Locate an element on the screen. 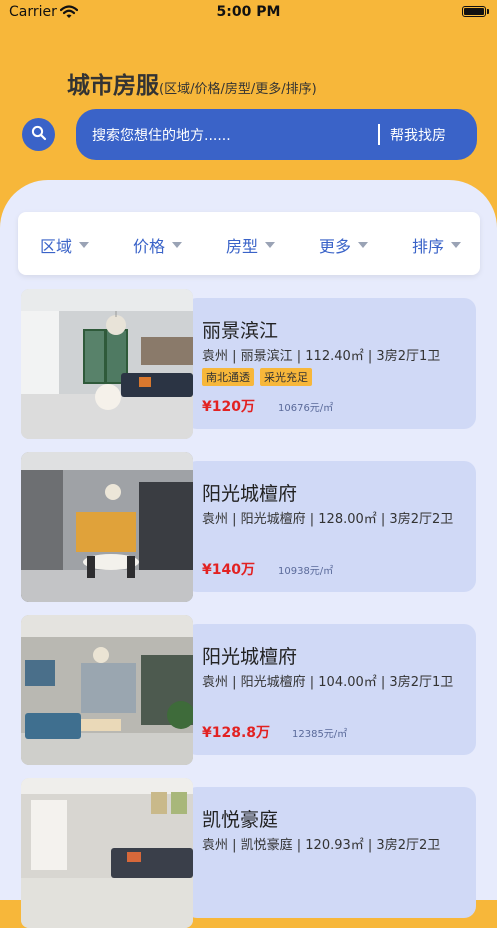 The image size is (497, 928). listing-meta: 袁州 | 阳光城檀府 | 128.00㎡ | 3房2厅2卫 is located at coordinates (328, 519).